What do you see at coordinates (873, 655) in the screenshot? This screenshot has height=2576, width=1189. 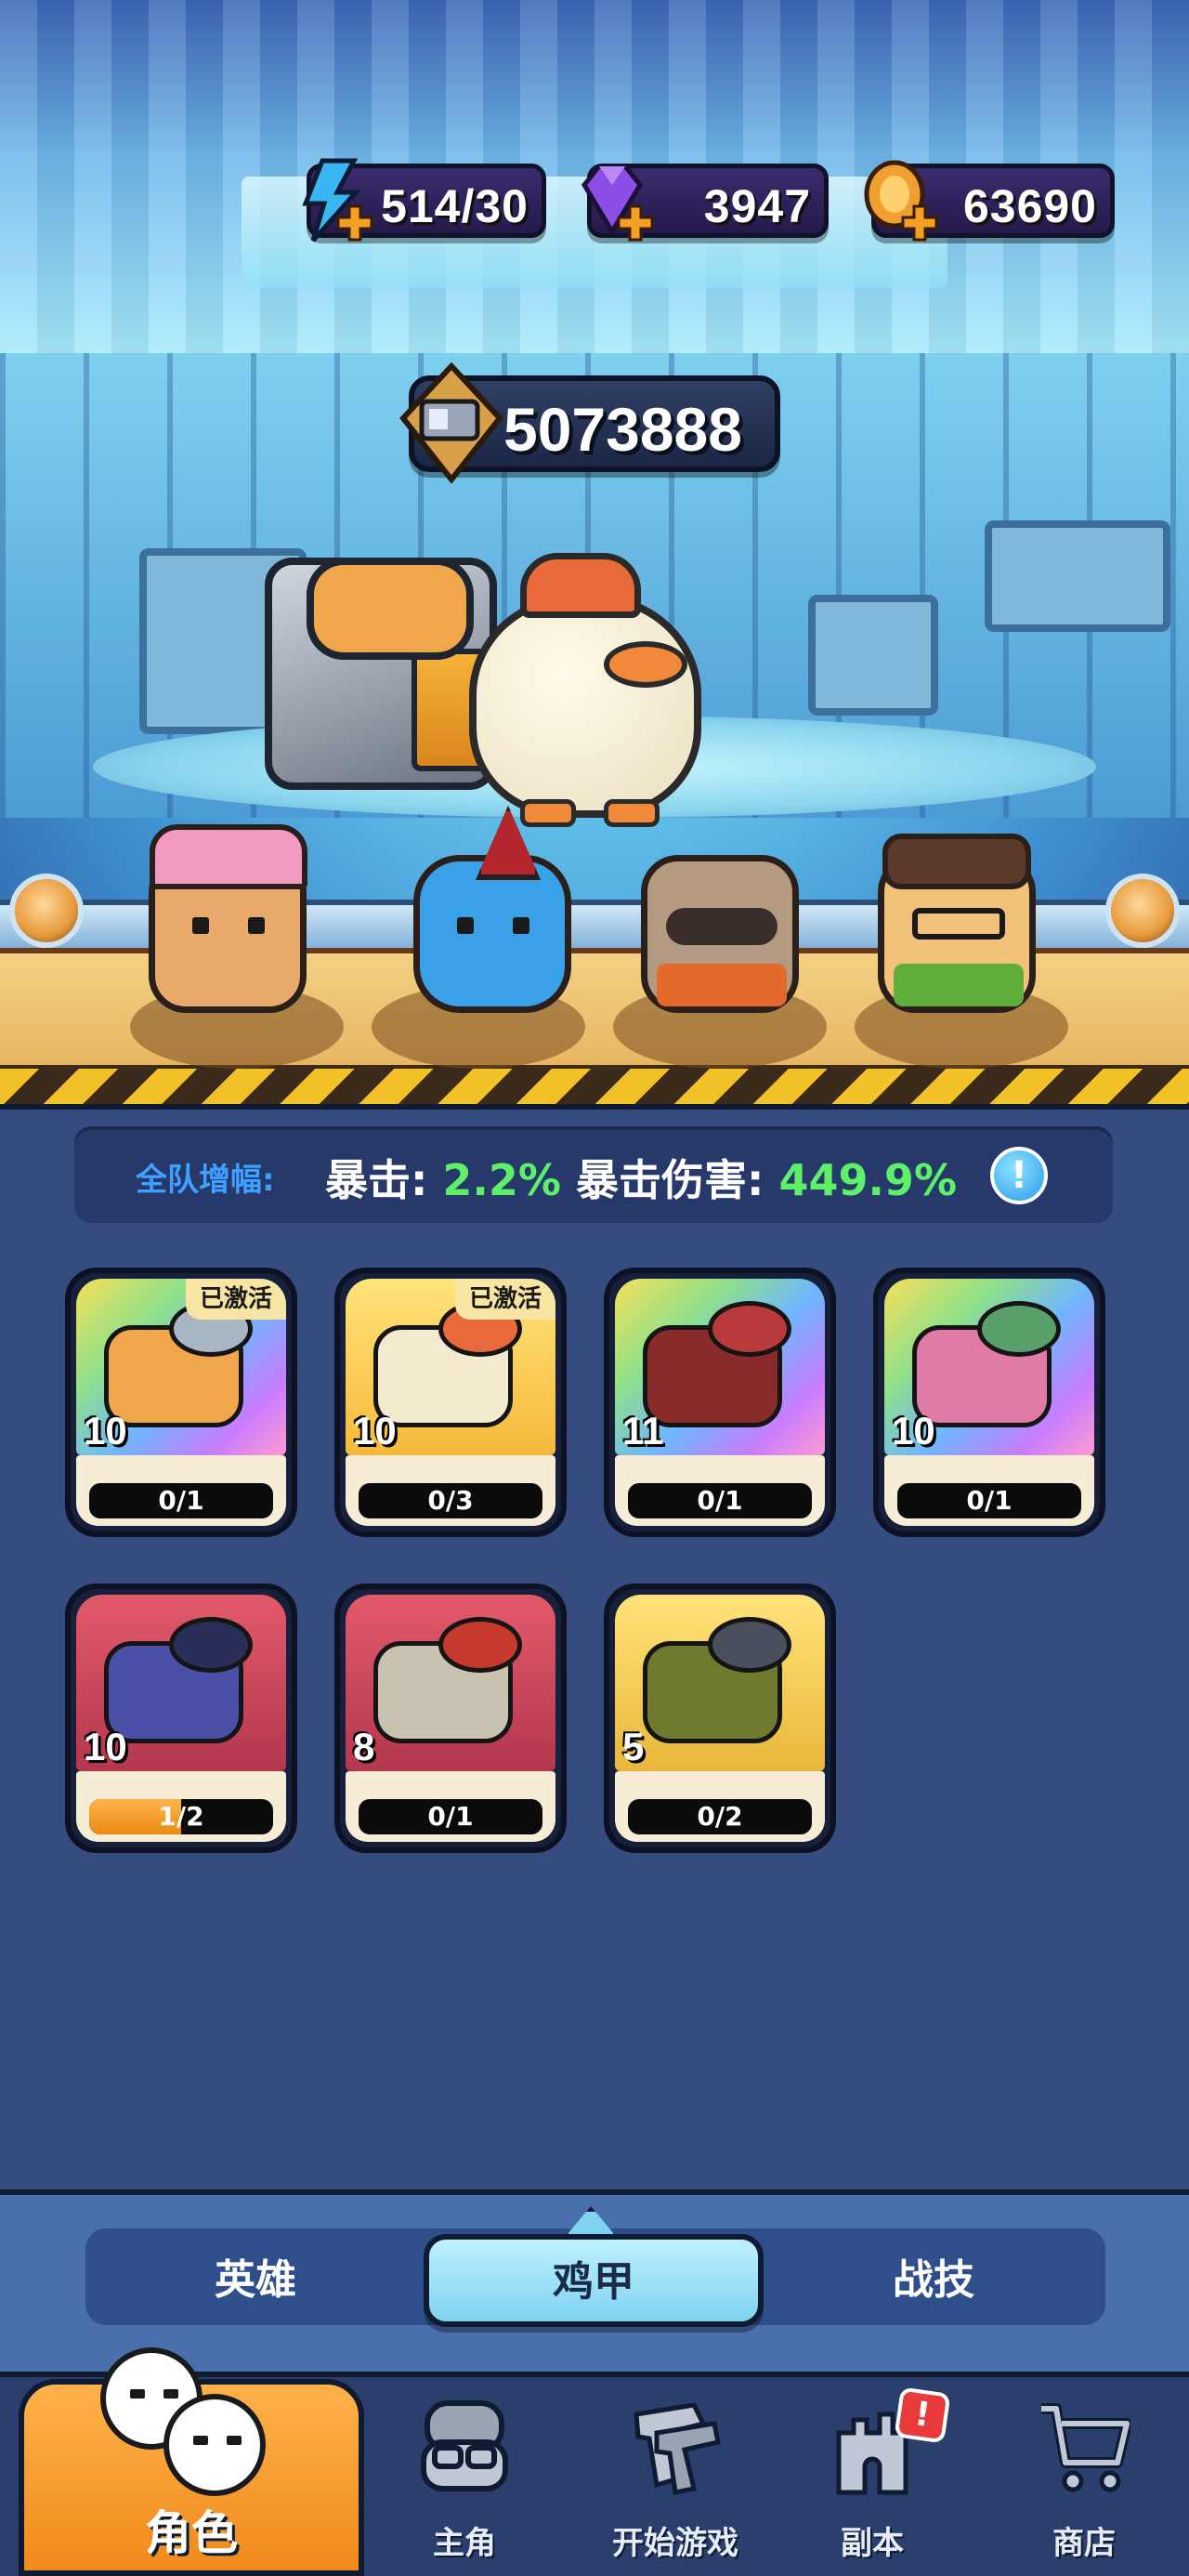 I see `wall-monitor` at bounding box center [873, 655].